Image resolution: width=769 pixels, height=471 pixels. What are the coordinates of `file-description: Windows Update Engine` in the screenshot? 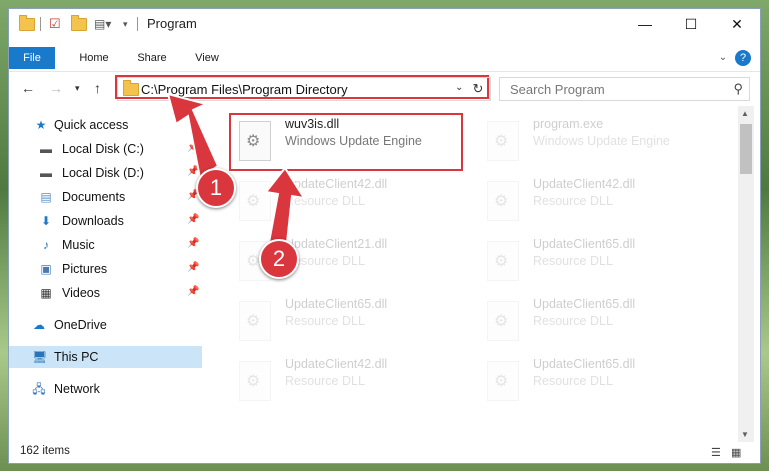 It's located at (601, 141).